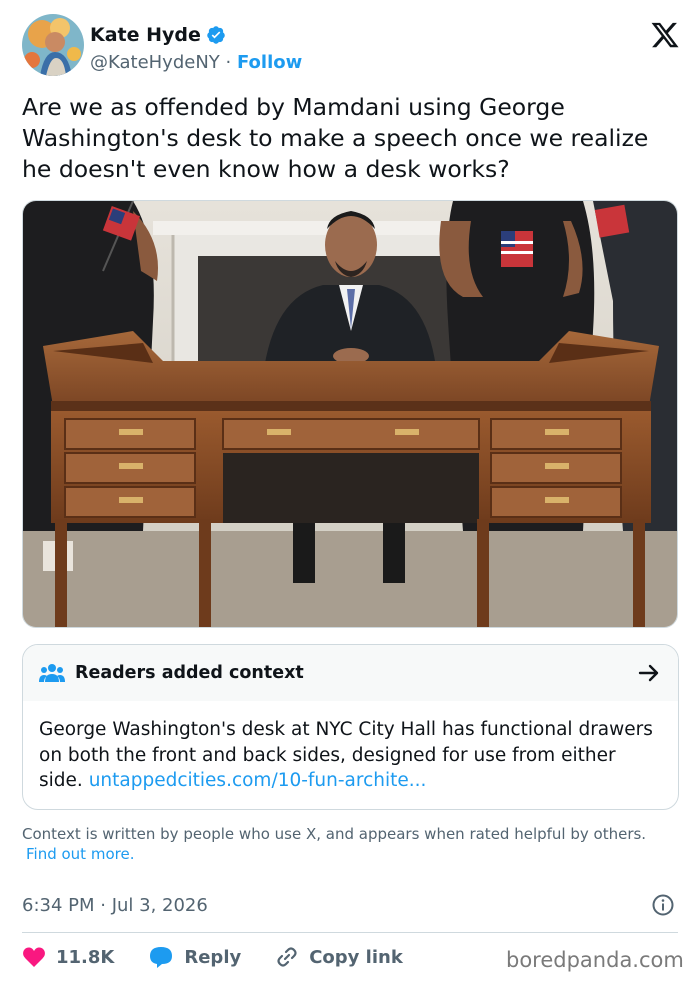 The width and height of the screenshot is (700, 984). I want to click on x-logo-icon, so click(665, 35).